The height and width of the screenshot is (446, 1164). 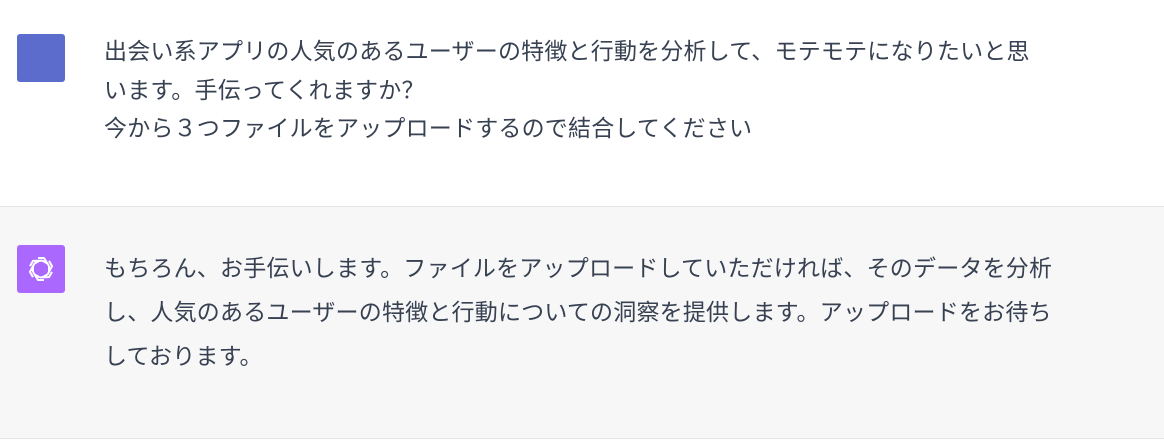 I want to click on user-message-line: 出会い系アプリの人気のあるユーザーの特徴と行動を分析して、モテモテになりたいと思, so click(x=567, y=52).